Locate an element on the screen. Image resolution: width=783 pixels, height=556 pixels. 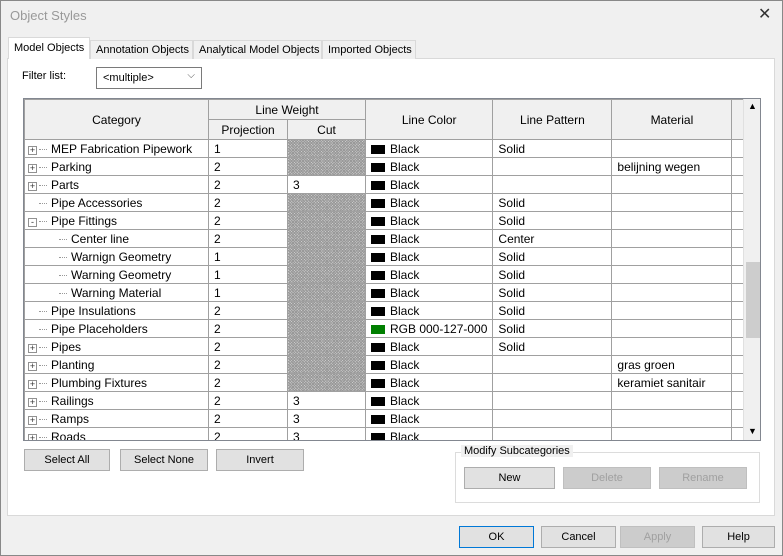
filter-list-dropdown: <multiple> ⌵ is located at coordinates (149, 78).